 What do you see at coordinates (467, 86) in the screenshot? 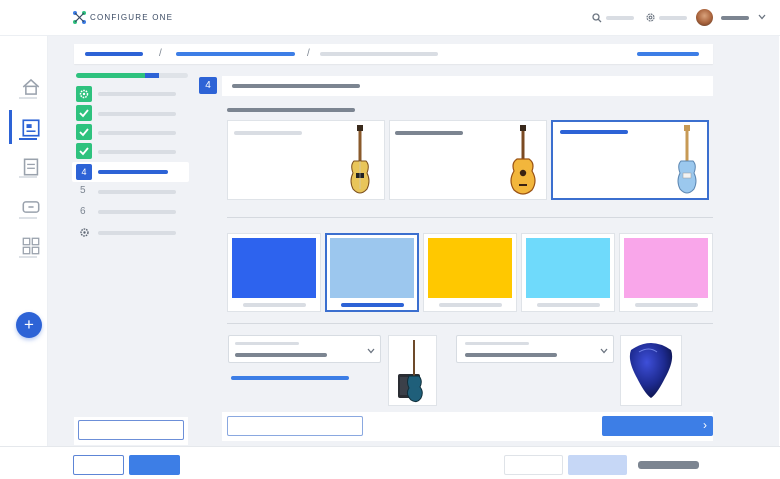
I see `section-title-bar` at bounding box center [467, 86].